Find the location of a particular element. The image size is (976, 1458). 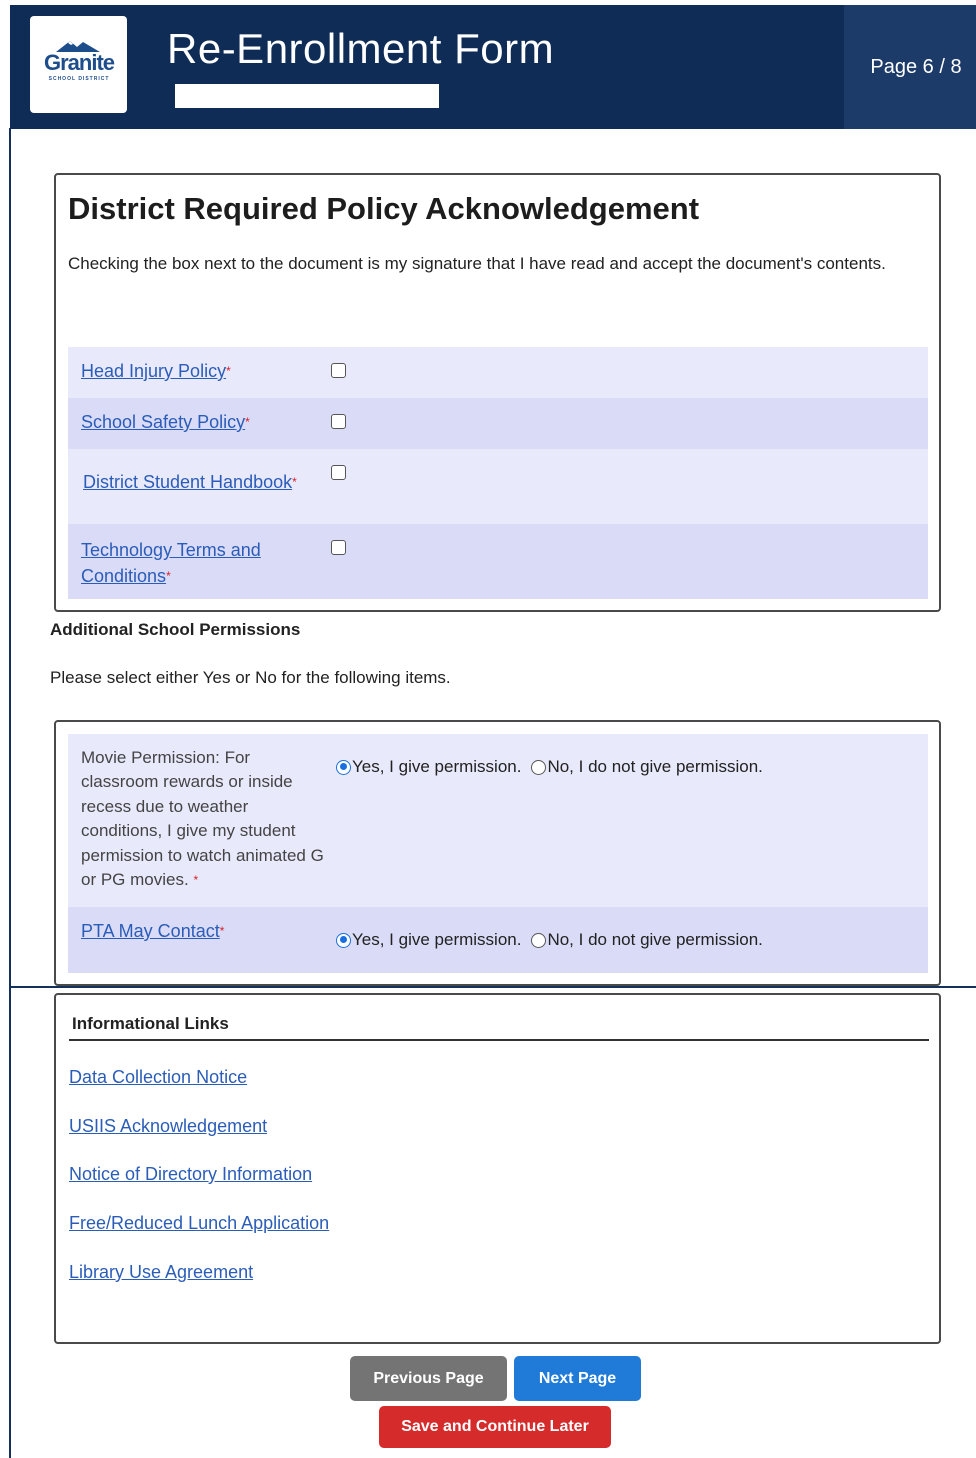

pta-contact-no-radio is located at coordinates (539, 940).